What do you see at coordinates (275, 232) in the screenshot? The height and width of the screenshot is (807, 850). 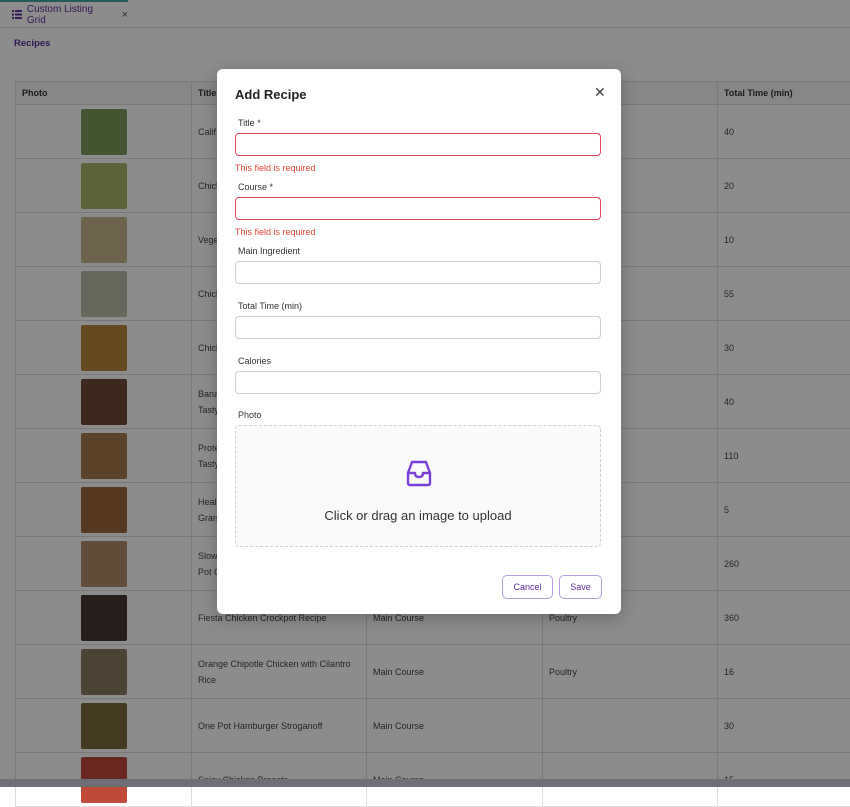 I see `course-error: This field is required` at bounding box center [275, 232].